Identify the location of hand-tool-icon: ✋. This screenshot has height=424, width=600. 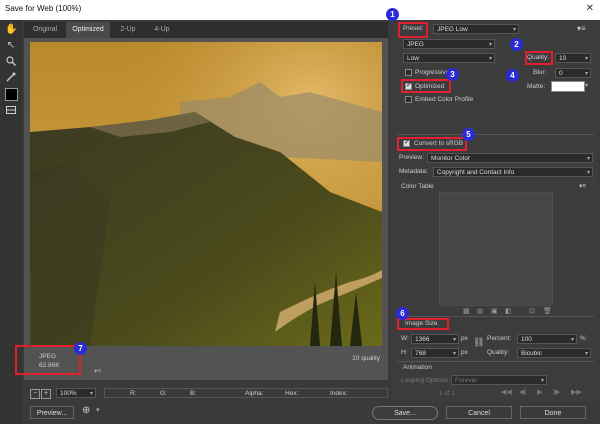
(11, 30).